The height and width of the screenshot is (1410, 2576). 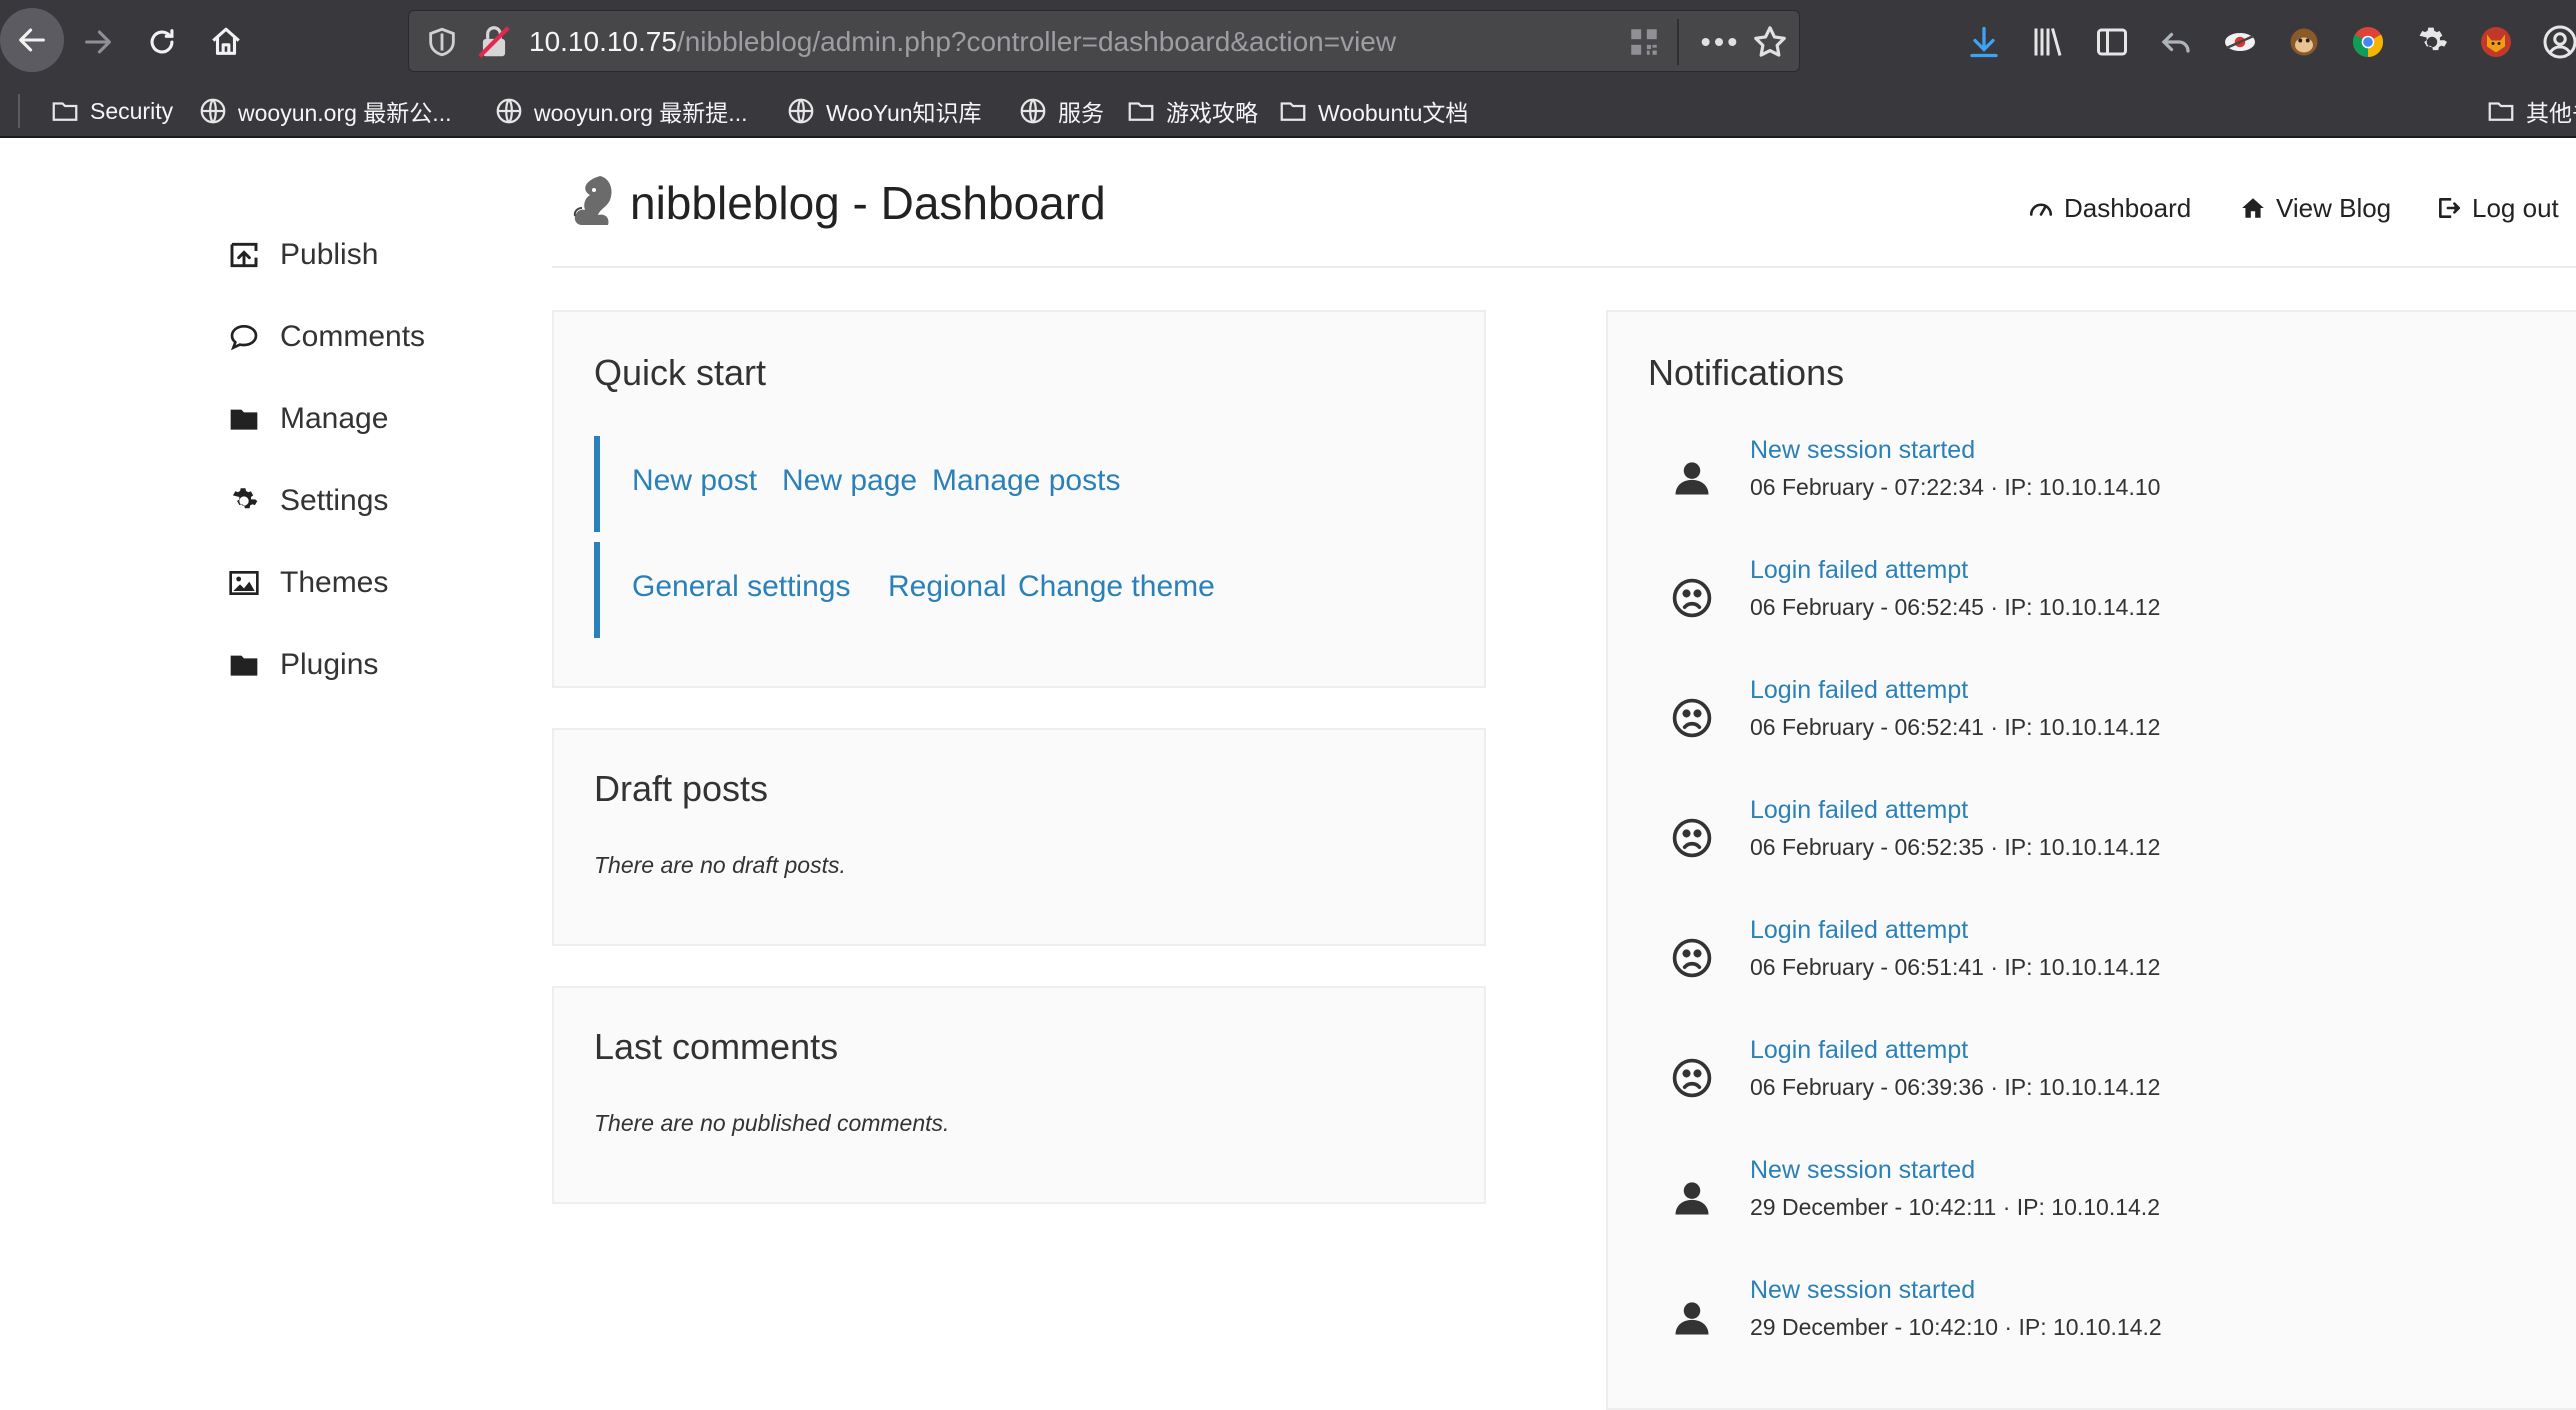 I want to click on bookmark-other: 其他书, so click(x=2531, y=111).